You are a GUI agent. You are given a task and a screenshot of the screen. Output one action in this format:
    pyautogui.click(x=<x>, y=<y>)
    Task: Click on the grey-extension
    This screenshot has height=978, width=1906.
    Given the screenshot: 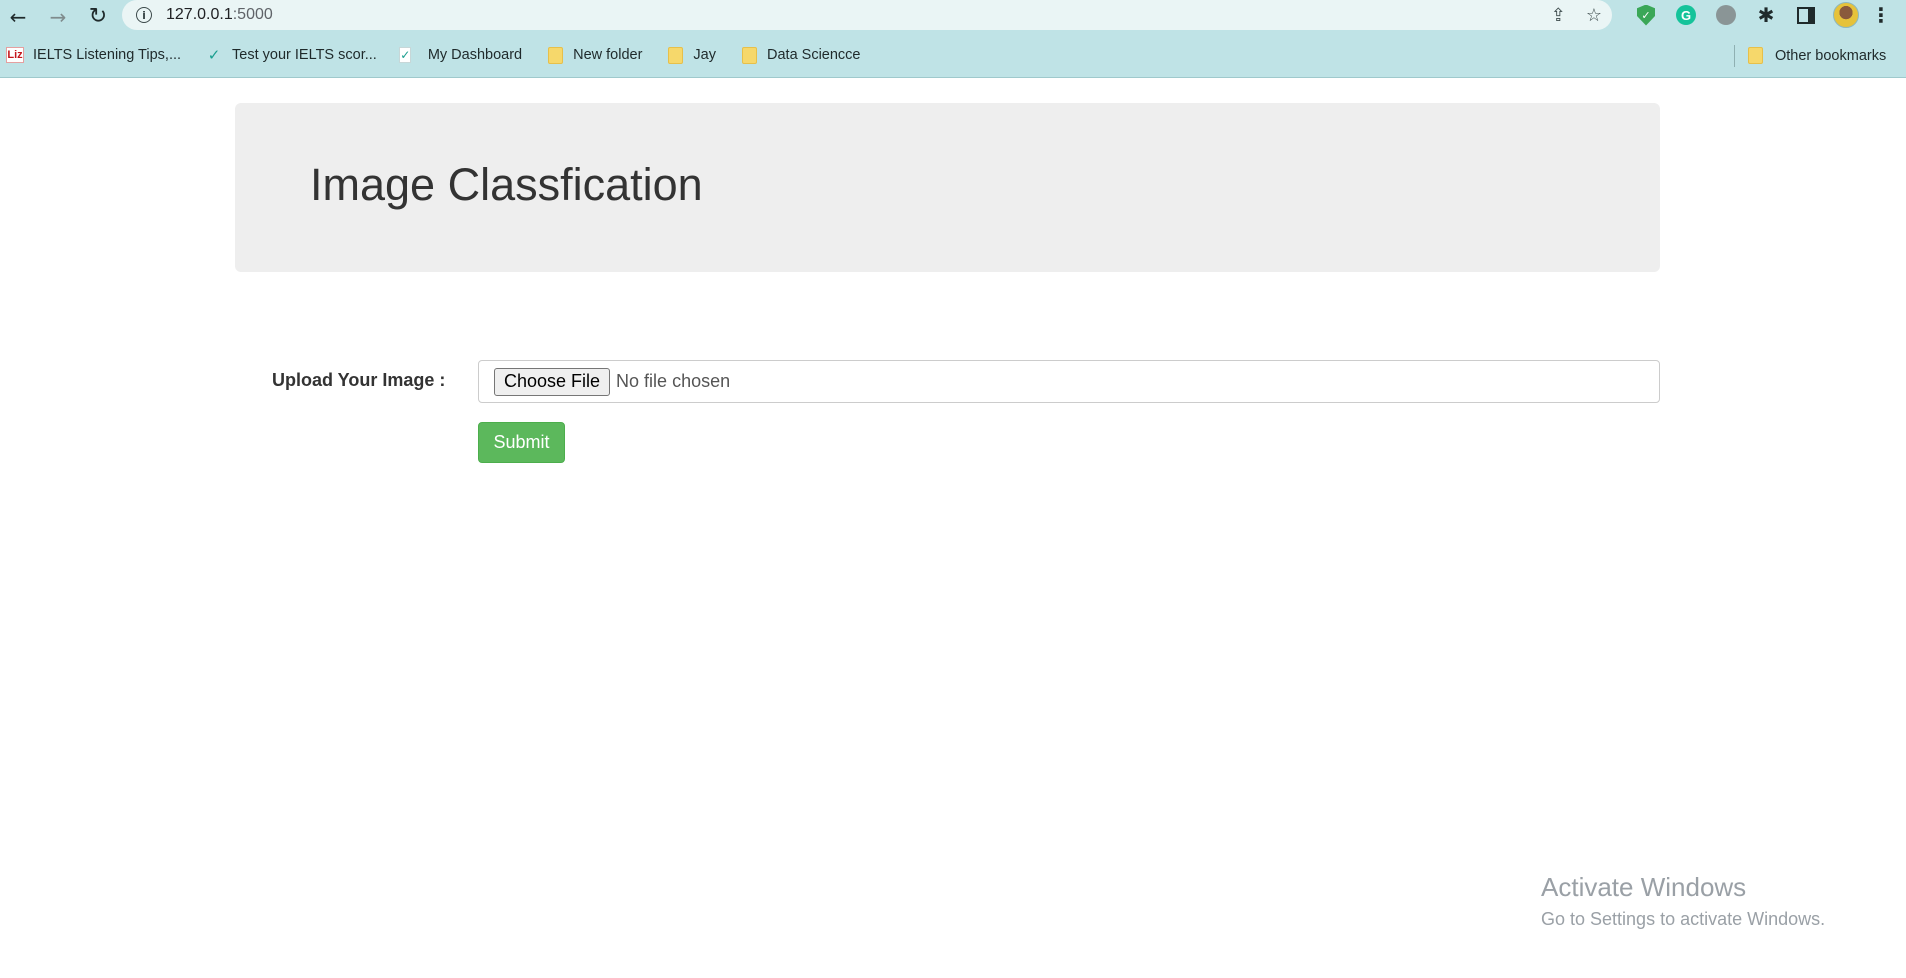 What is the action you would take?
    pyautogui.click(x=1726, y=15)
    